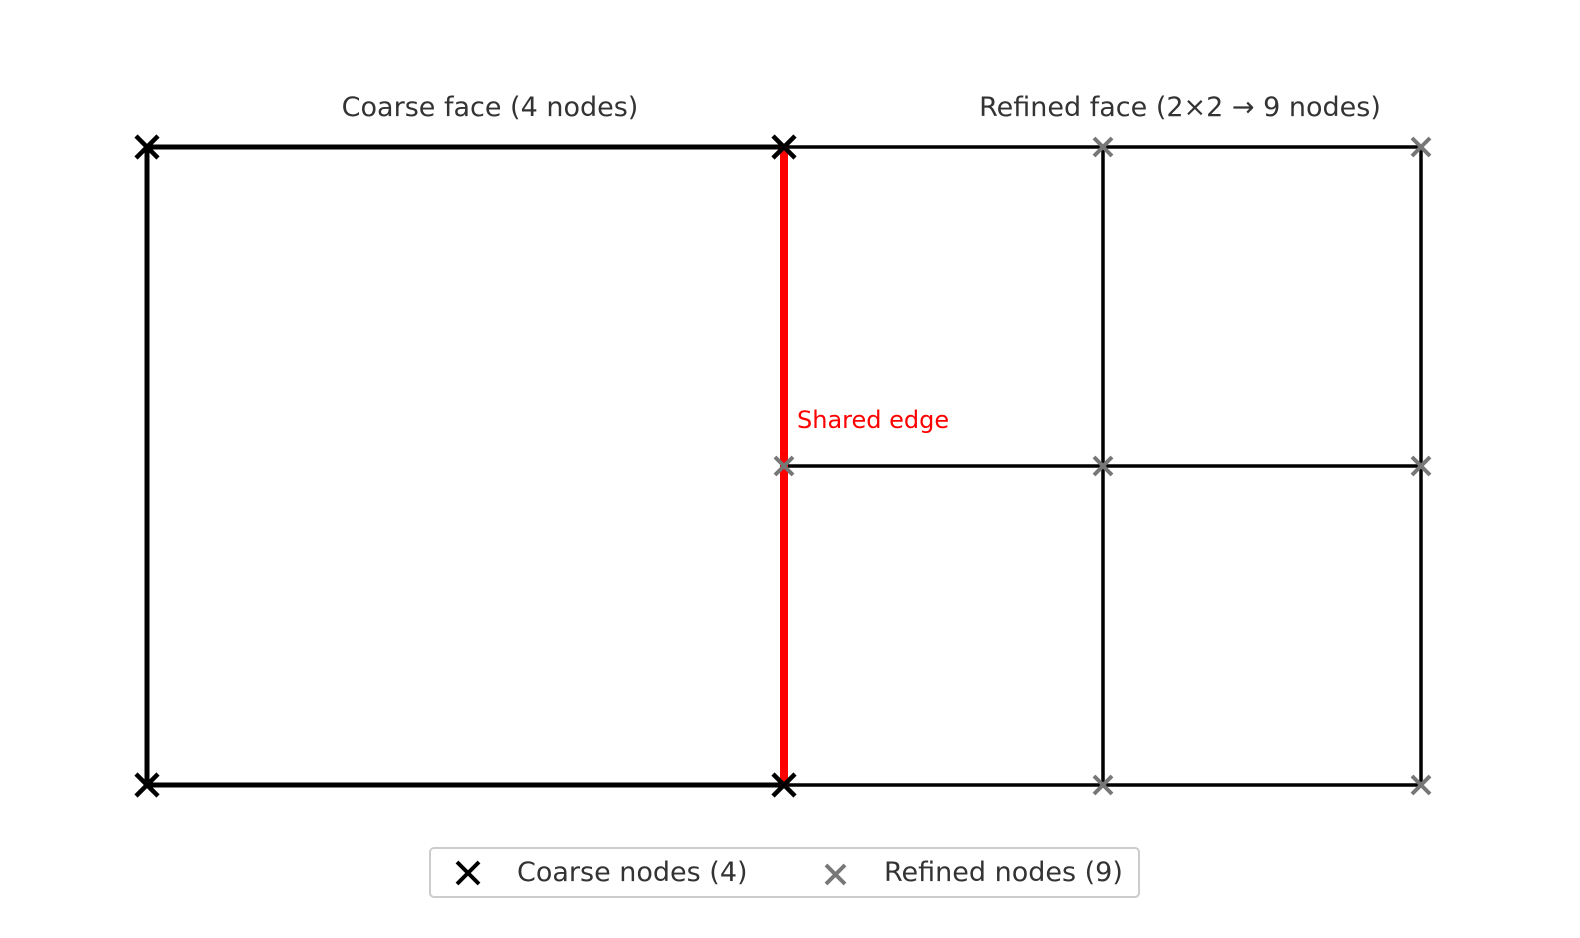 The width and height of the screenshot is (1580, 938). I want to click on refined-face-title: Refined face (2×2 → 9 nodes), so click(1180, 107).